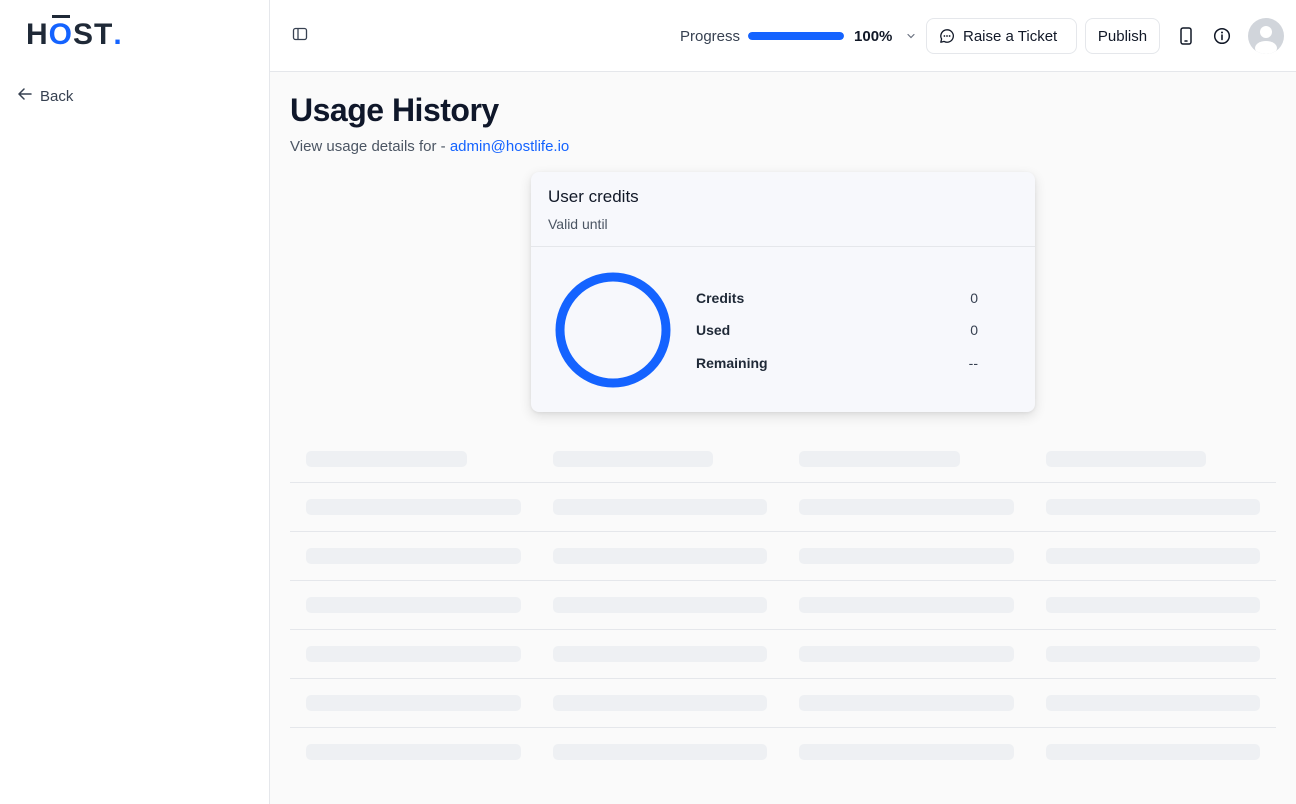  Describe the element at coordinates (613, 330) in the screenshot. I see `credits-donut-chart` at that location.